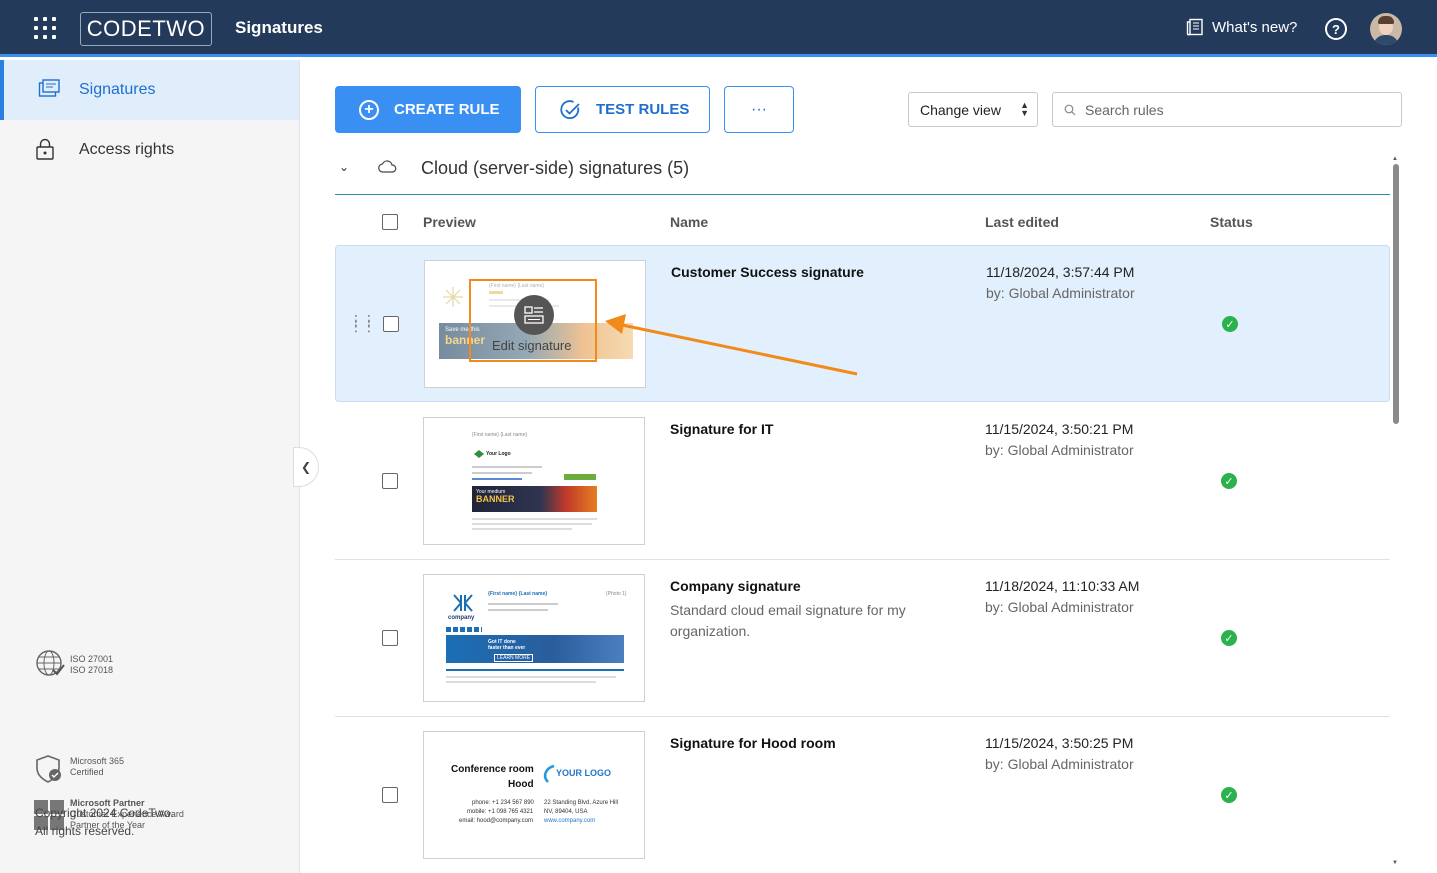 This screenshot has height=873, width=1437. Describe the element at coordinates (1231, 222) in the screenshot. I see `col-status: Status` at that location.